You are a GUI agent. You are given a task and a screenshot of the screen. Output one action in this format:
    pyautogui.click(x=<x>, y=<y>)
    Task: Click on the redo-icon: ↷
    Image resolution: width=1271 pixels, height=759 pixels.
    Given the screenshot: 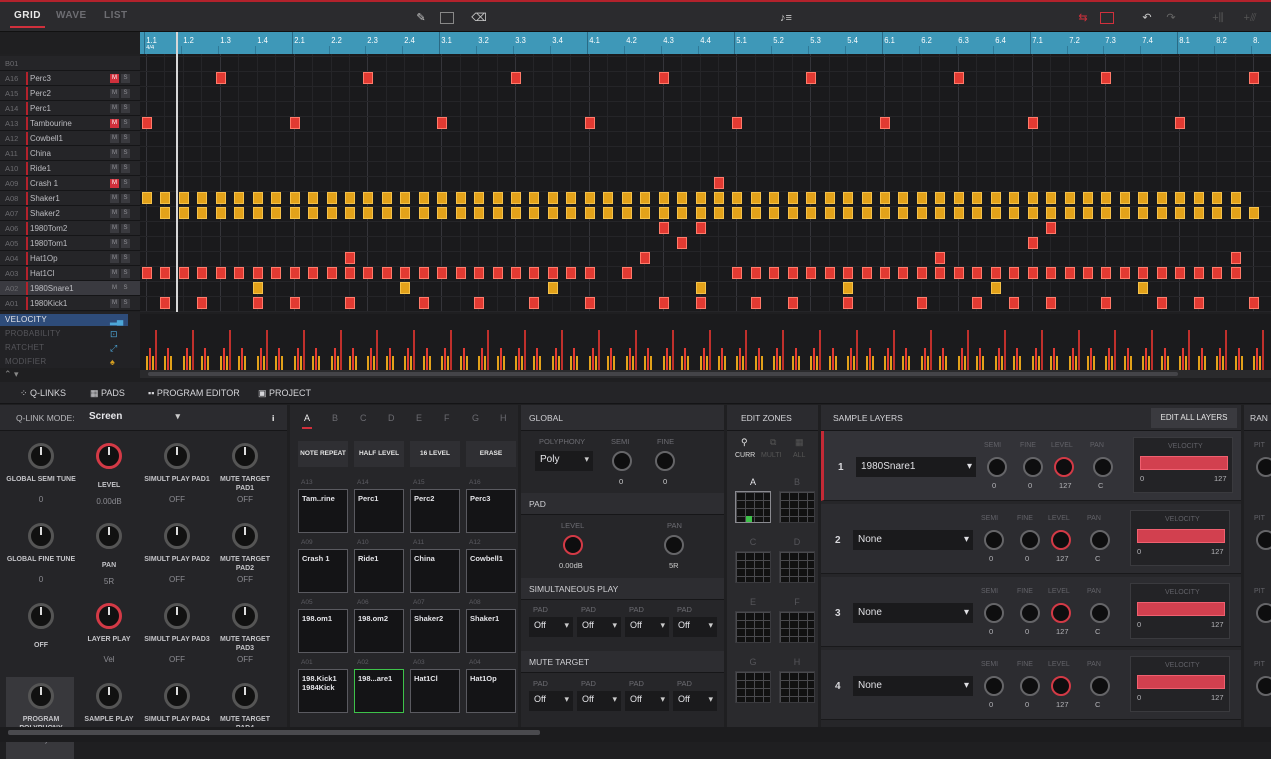 What is the action you would take?
    pyautogui.click(x=1171, y=18)
    